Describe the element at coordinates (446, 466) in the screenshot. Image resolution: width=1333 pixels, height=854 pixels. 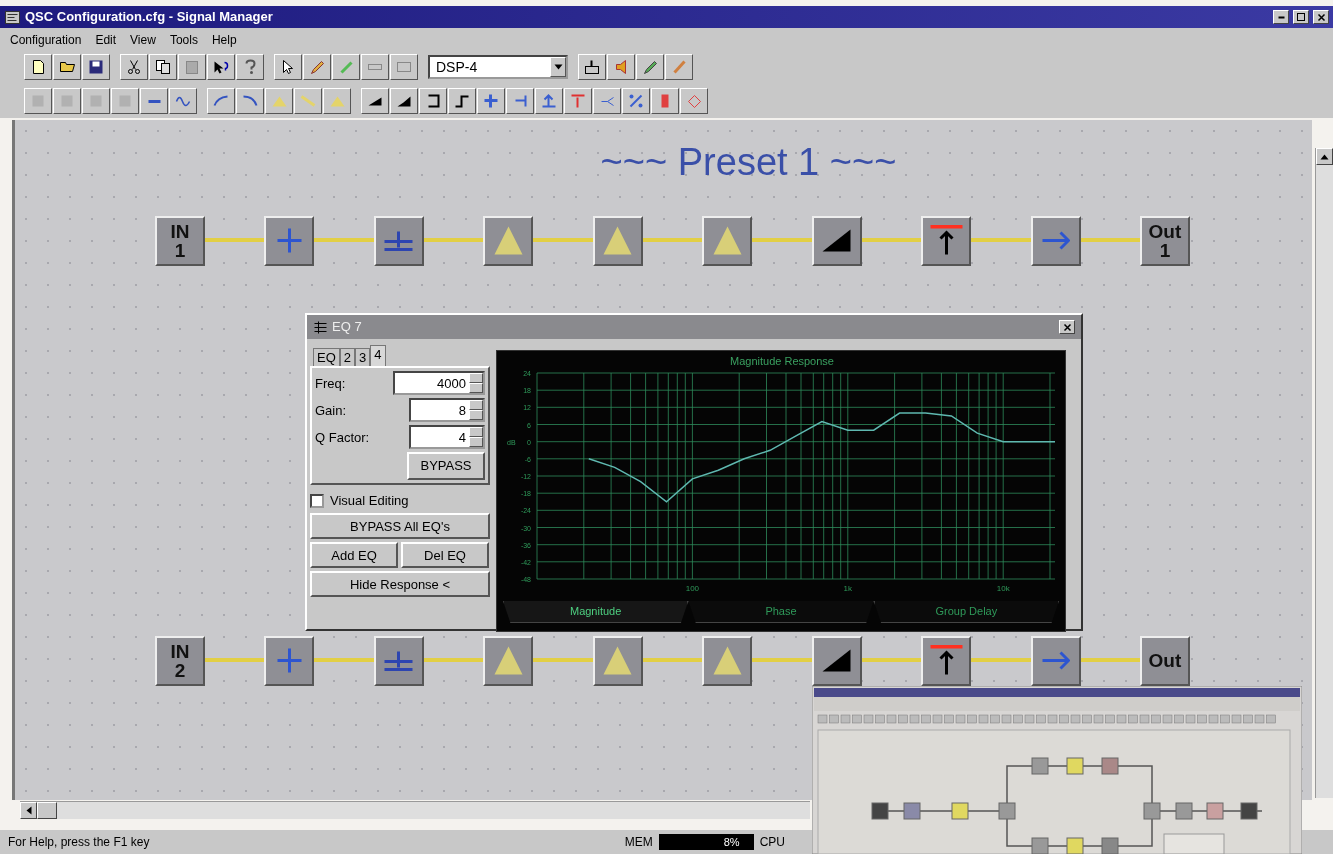
I see `bypass-button: BYPASS` at that location.